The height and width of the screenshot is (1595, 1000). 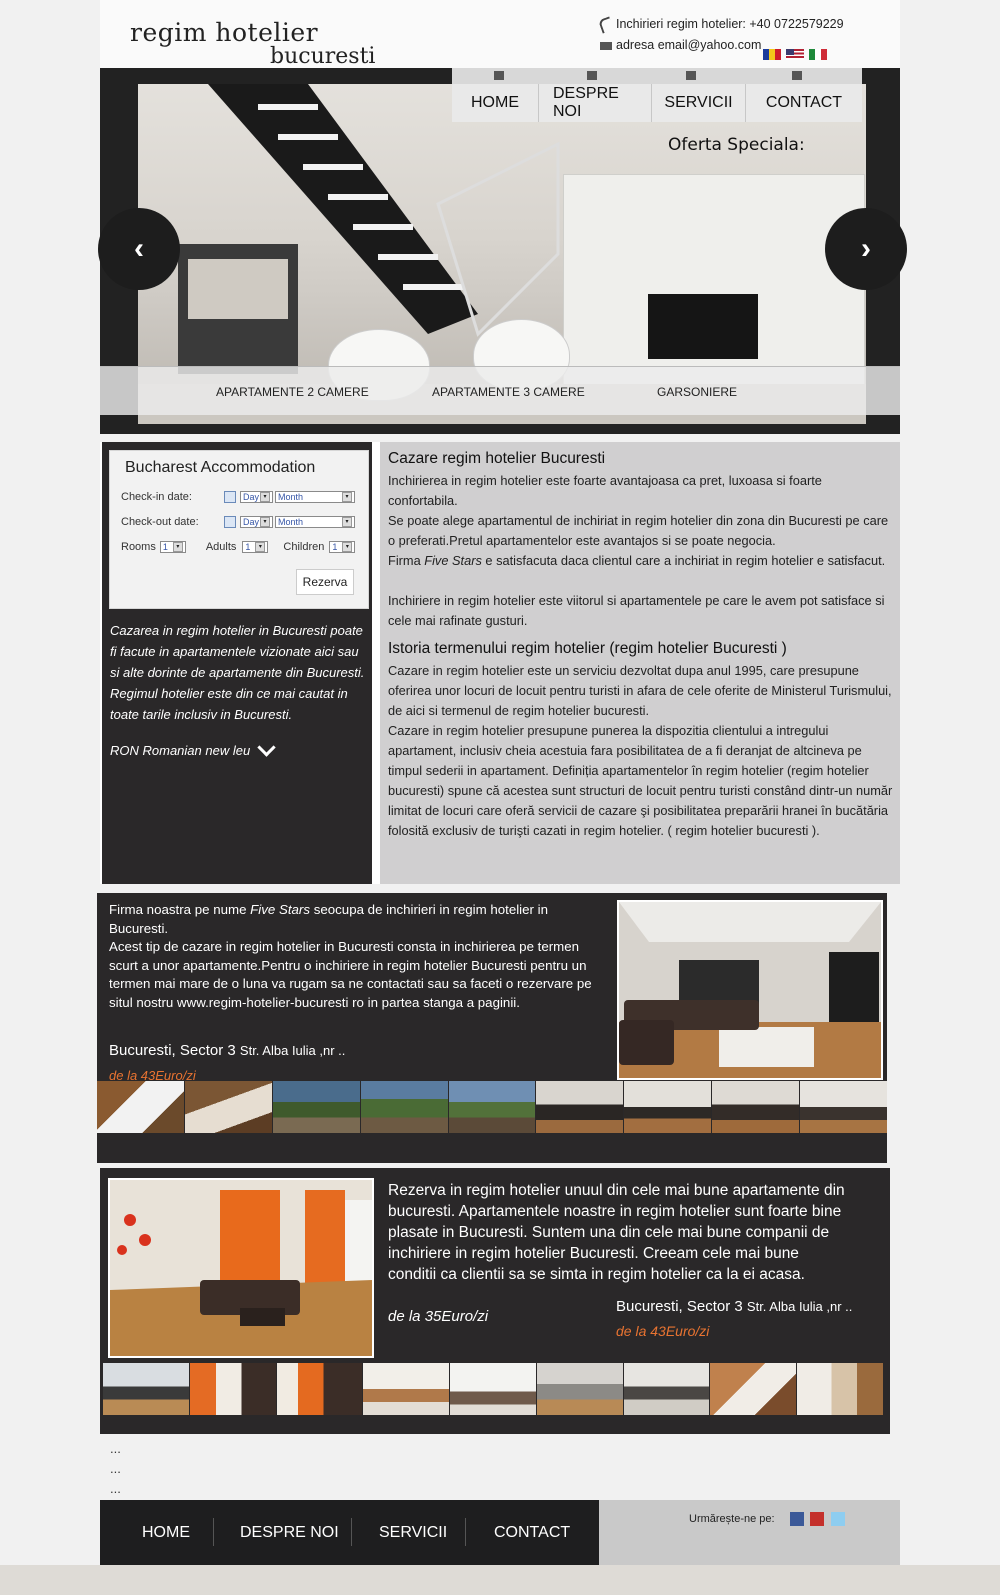 What do you see at coordinates (172, 547) in the screenshot?
I see `rooms-select: 1 ▾` at bounding box center [172, 547].